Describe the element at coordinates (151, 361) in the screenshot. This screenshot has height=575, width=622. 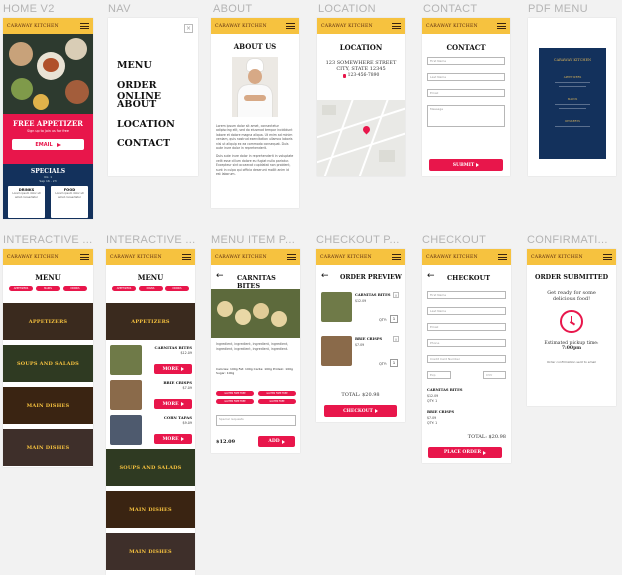
I see `menu-item-carnitas: CARNITAS BITES $12.09 MORE` at that location.